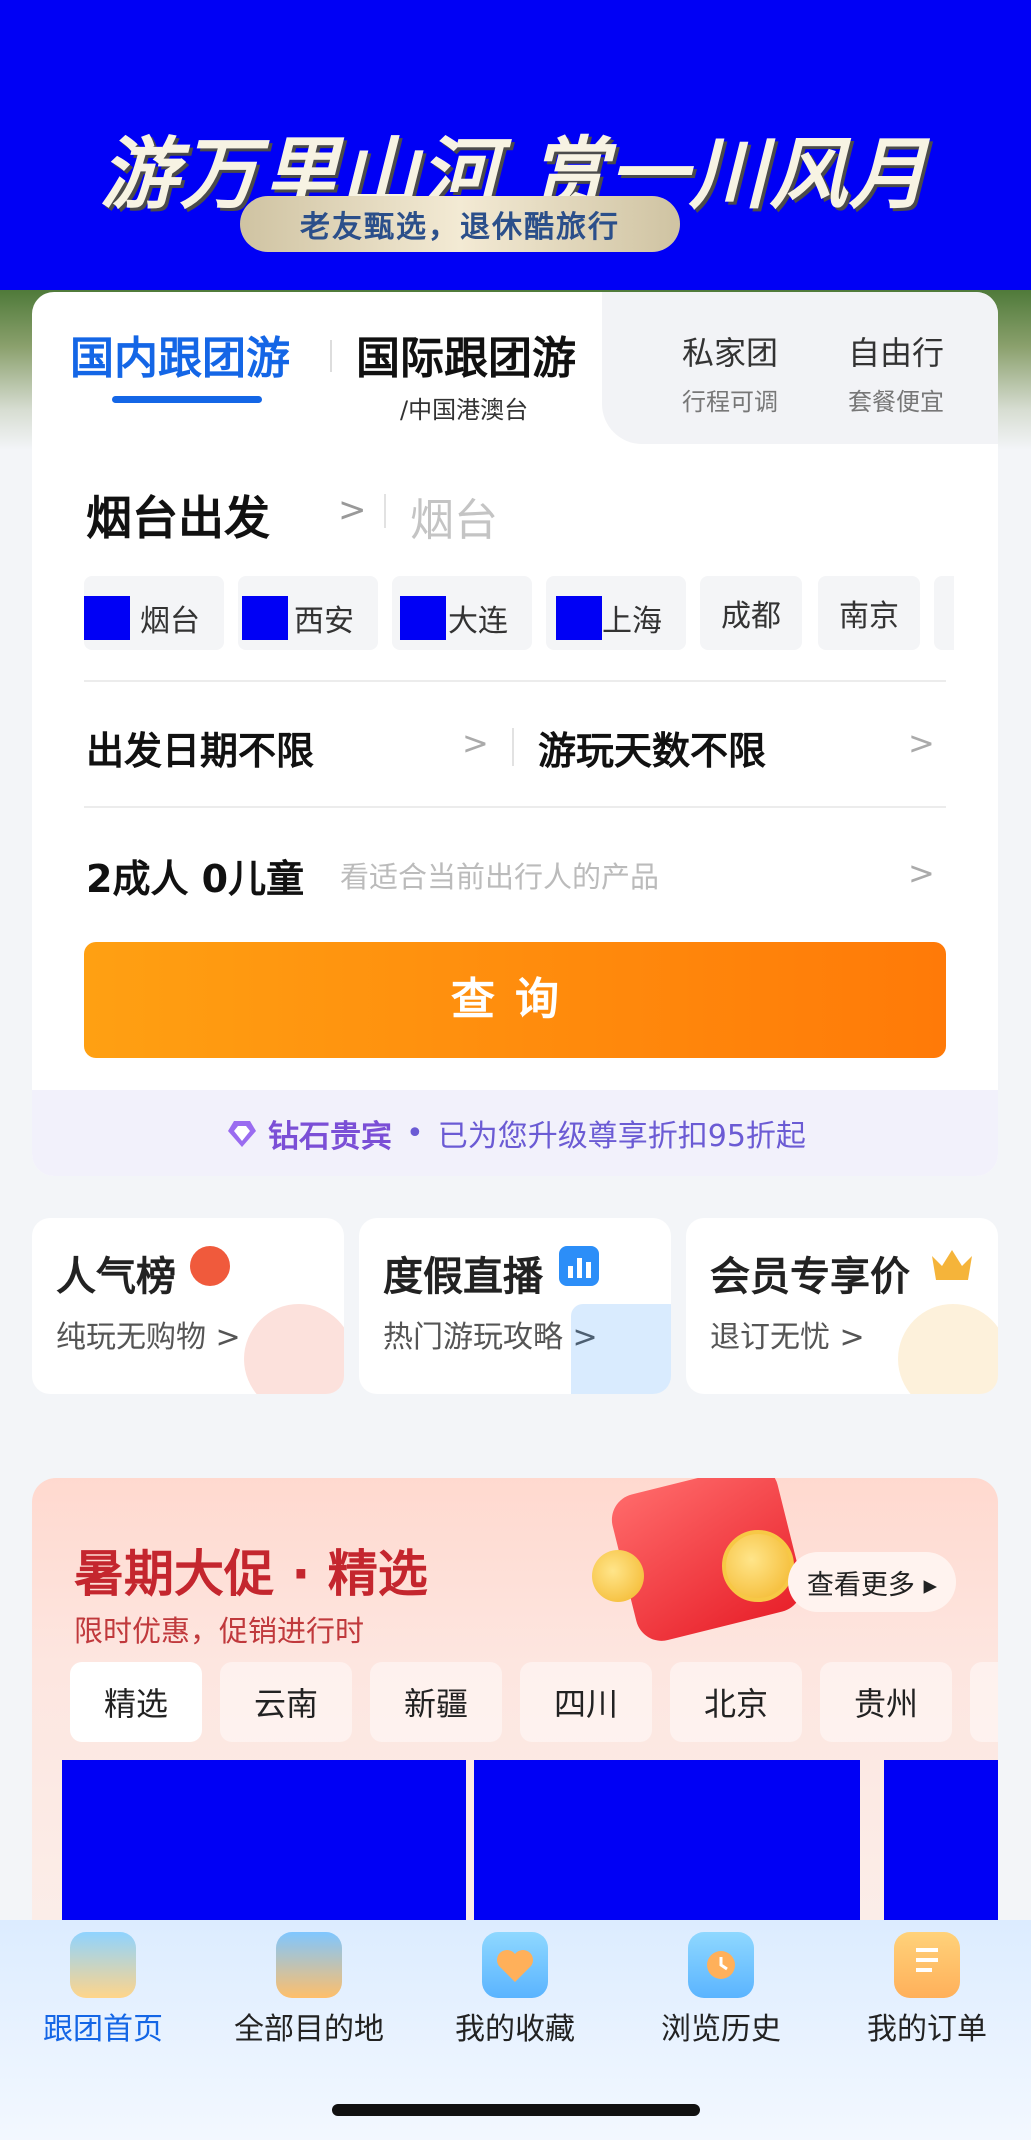 This screenshot has height=2140, width=1031. Describe the element at coordinates (464, 410) in the screenshot. I see `tab-international-subtitle: /中国港澳台` at that location.